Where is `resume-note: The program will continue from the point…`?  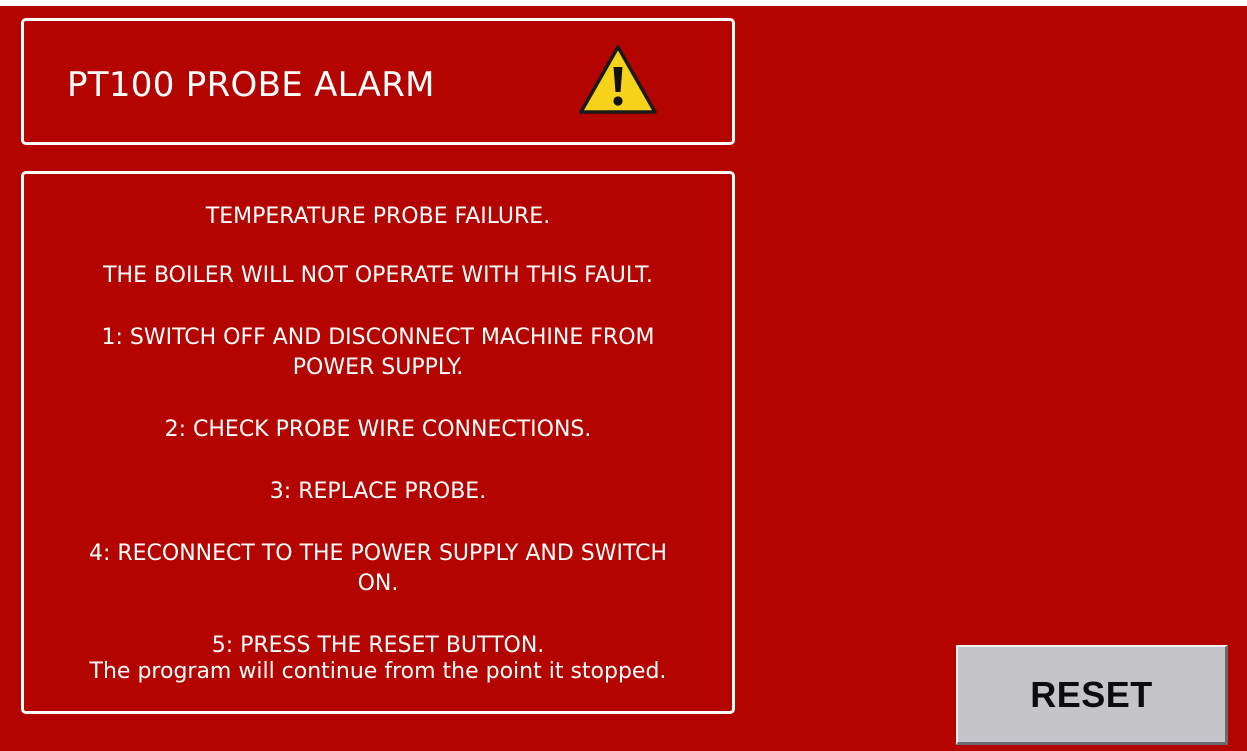 resume-note: The program will continue from the point… is located at coordinates (378, 671).